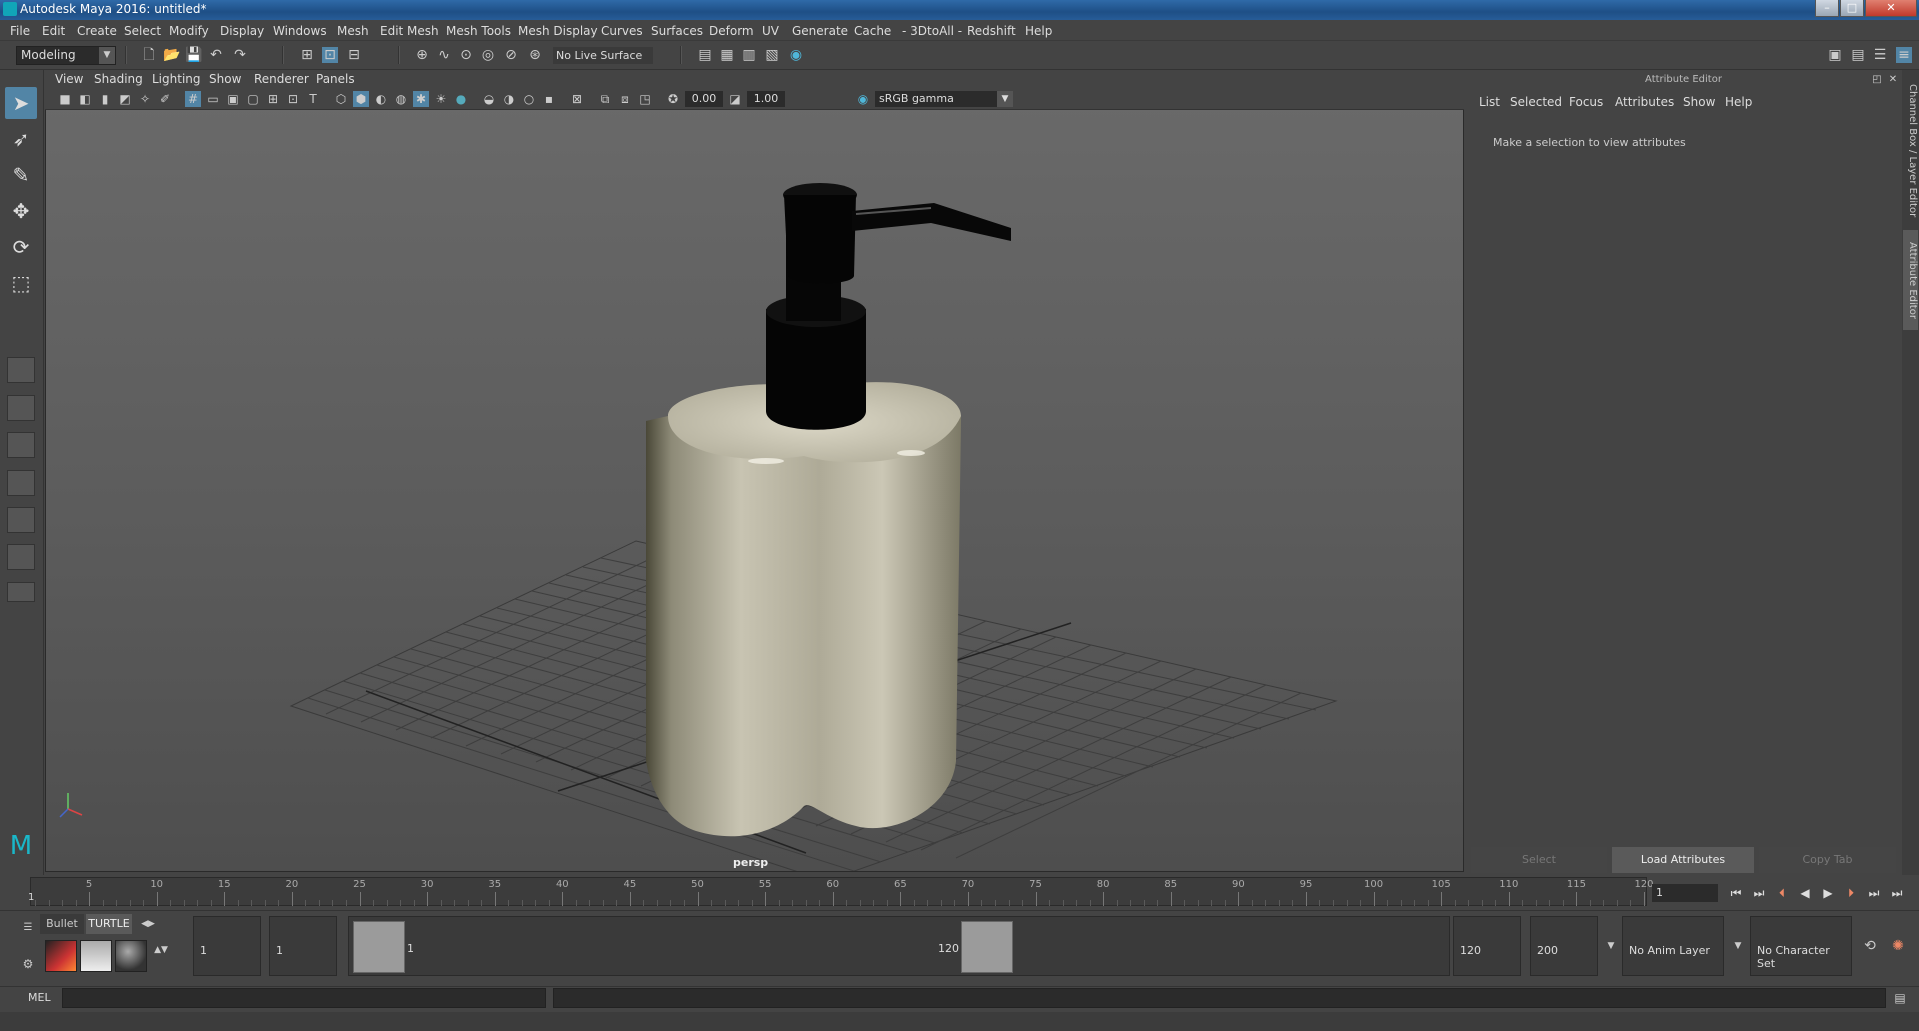 The width and height of the screenshot is (1919, 1031). What do you see at coordinates (1904, 55) in the screenshot?
I see `channel-box-toggle-icon: ≡` at bounding box center [1904, 55].